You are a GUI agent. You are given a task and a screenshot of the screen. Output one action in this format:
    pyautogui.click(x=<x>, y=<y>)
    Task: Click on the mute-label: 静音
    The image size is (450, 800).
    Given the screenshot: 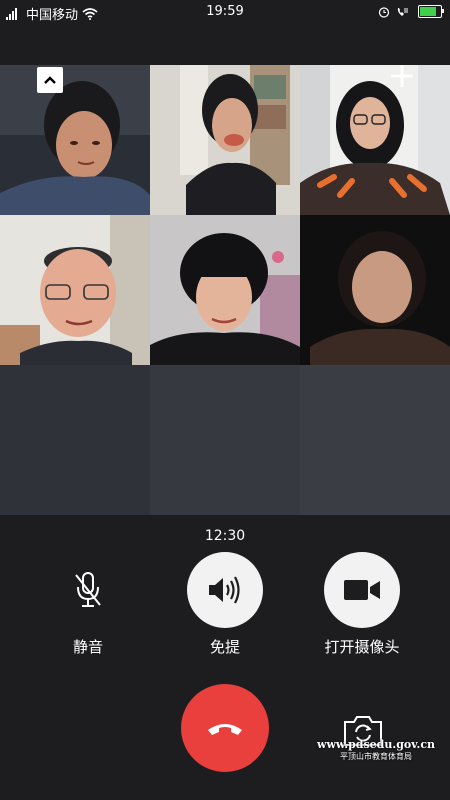 What is the action you would take?
    pyautogui.click(x=87, y=647)
    